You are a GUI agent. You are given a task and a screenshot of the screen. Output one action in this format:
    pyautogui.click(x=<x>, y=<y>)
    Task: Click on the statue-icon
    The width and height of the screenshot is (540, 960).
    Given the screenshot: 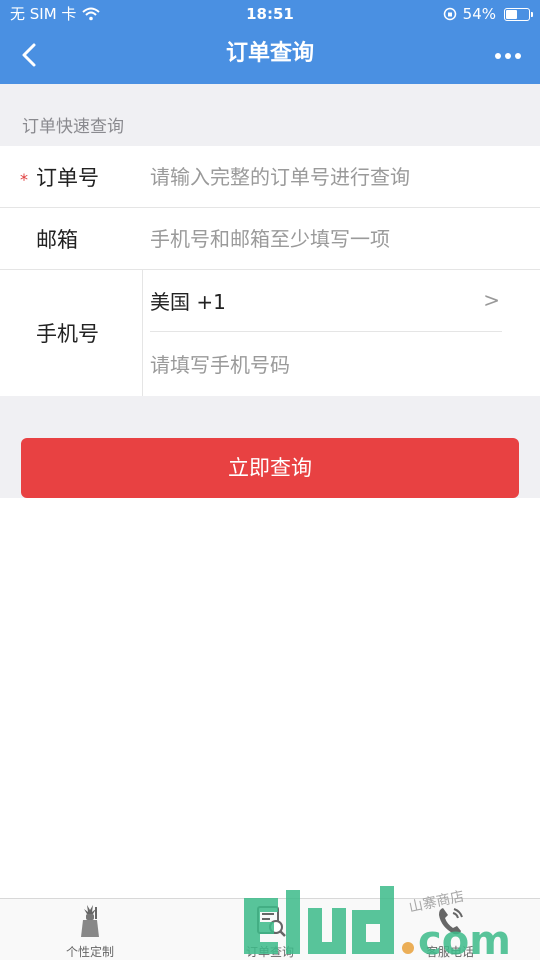 What is the action you would take?
    pyautogui.click(x=90, y=921)
    